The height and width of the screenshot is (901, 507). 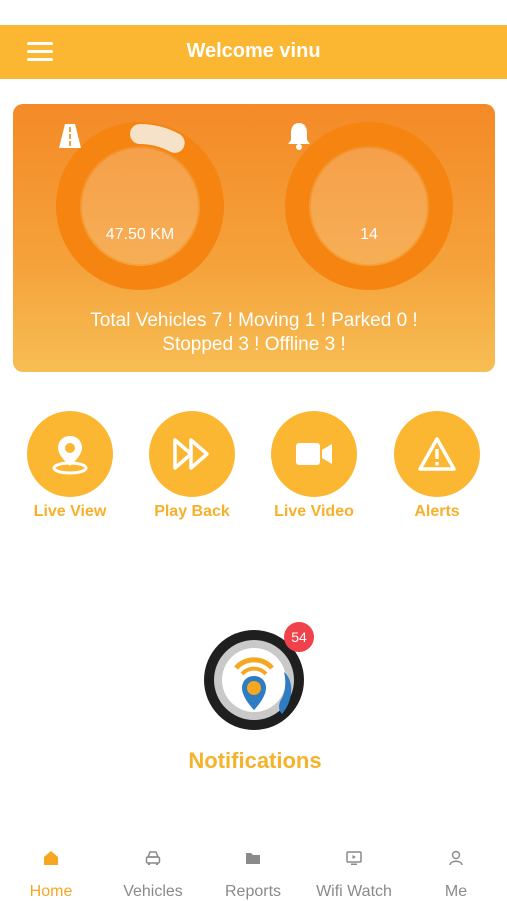 What do you see at coordinates (299, 637) in the screenshot?
I see `notification-count-badge: 54` at bounding box center [299, 637].